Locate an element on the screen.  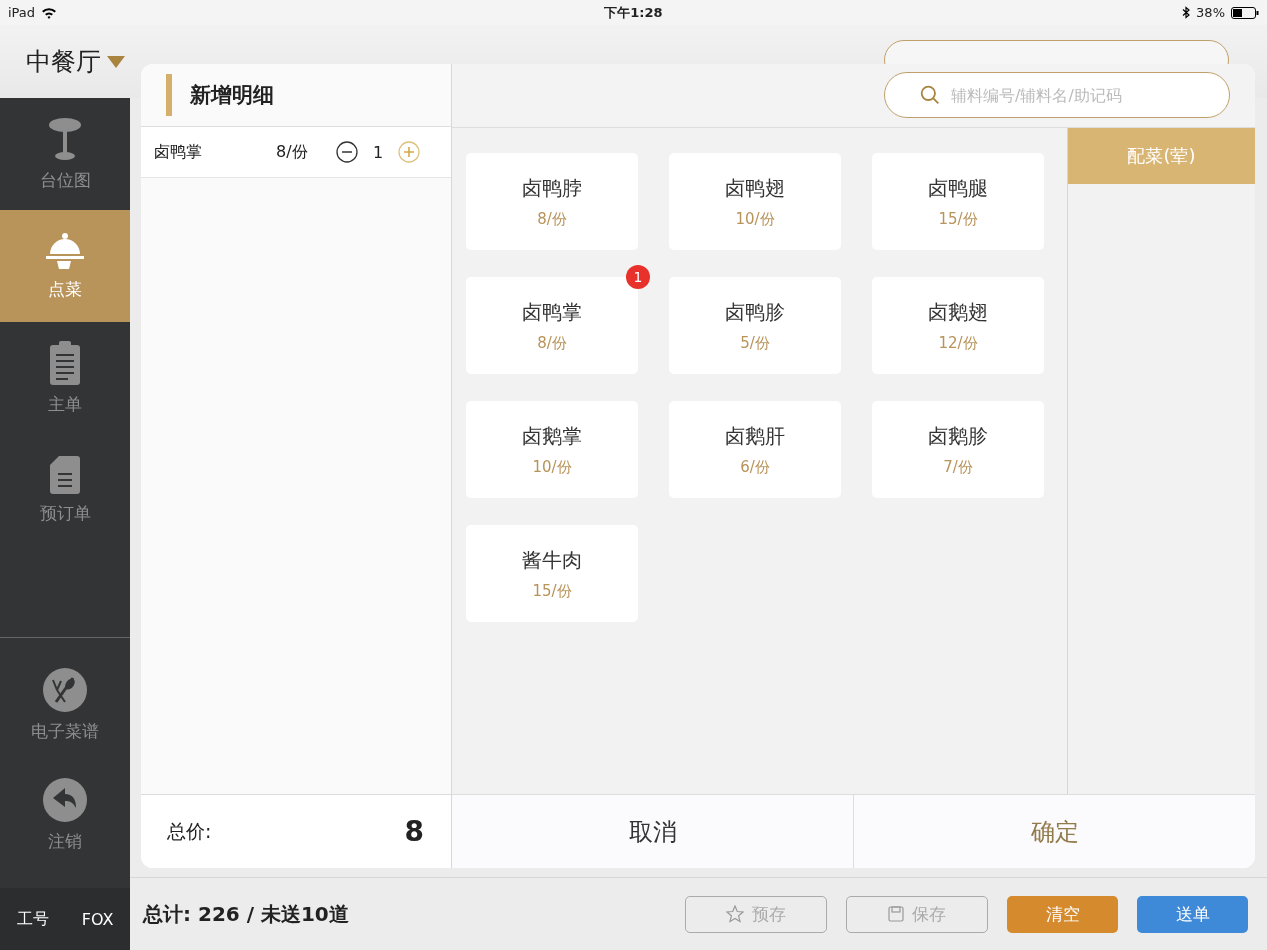
dish-card: 卤鹅肝 6/份 is located at coordinates (755, 449).